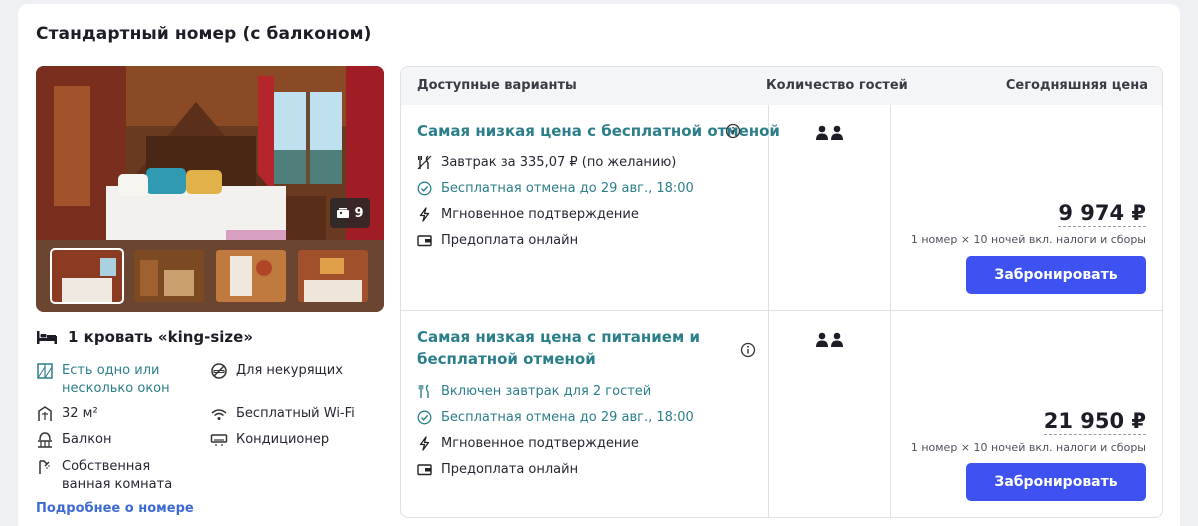 This screenshot has width=1198, height=526. Describe the element at coordinates (424, 162) in the screenshot. I see `cutlery-off-icon` at that location.